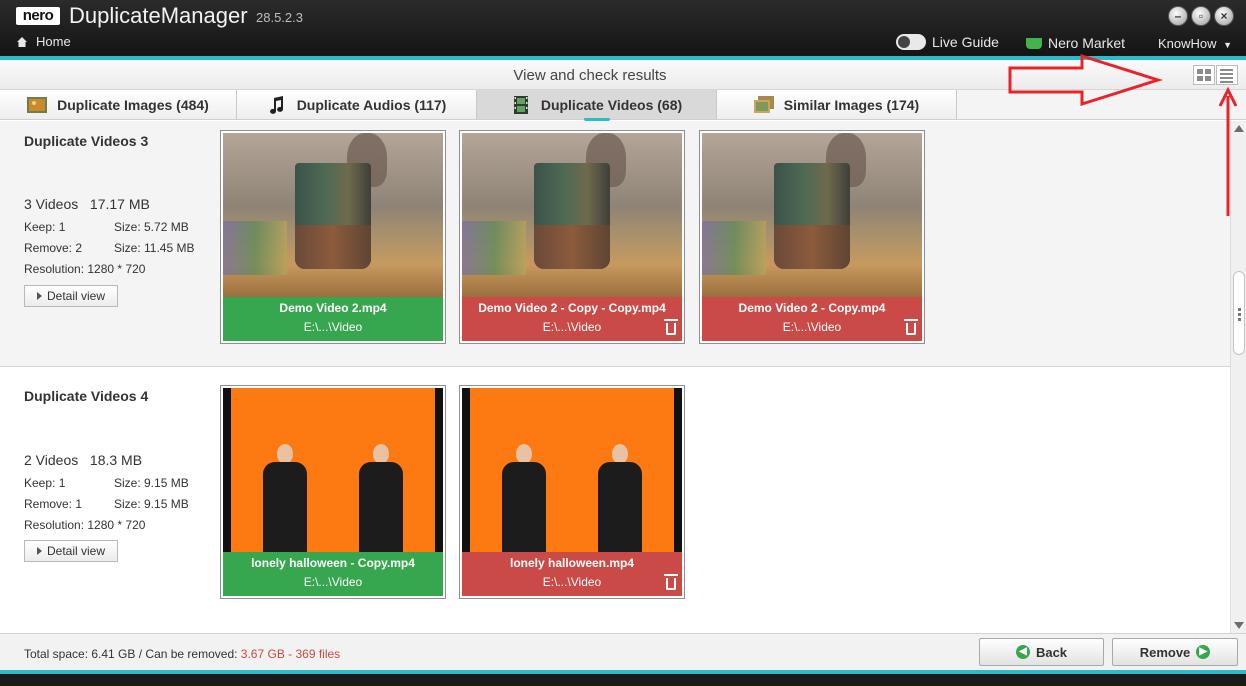  What do you see at coordinates (763, 104) in the screenshot?
I see `similar-images-icon` at bounding box center [763, 104].